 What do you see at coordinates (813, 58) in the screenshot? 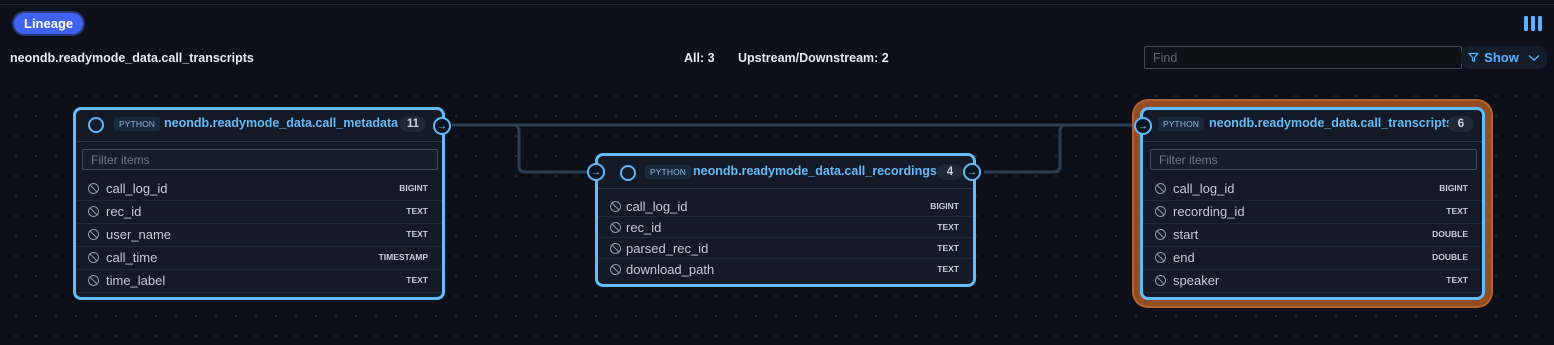
I see `upstream-downstream-count: Upstream/Downstream: 2` at bounding box center [813, 58].